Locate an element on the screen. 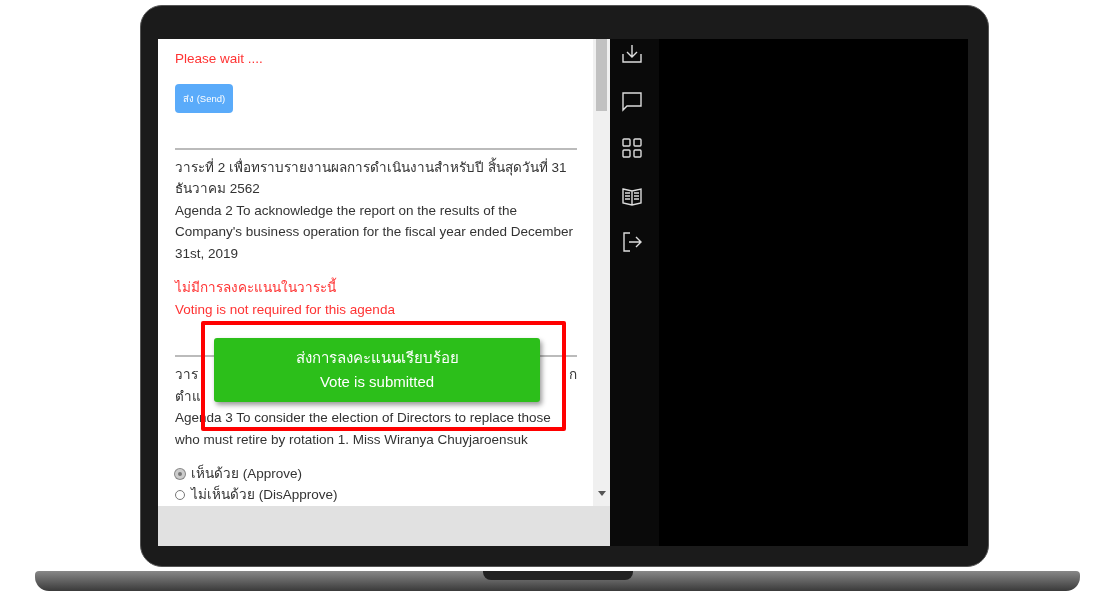 The width and height of the screenshot is (1103, 602). toast-text: ส่งการลงคะแนนเรียบร้อย is located at coordinates (377, 358).